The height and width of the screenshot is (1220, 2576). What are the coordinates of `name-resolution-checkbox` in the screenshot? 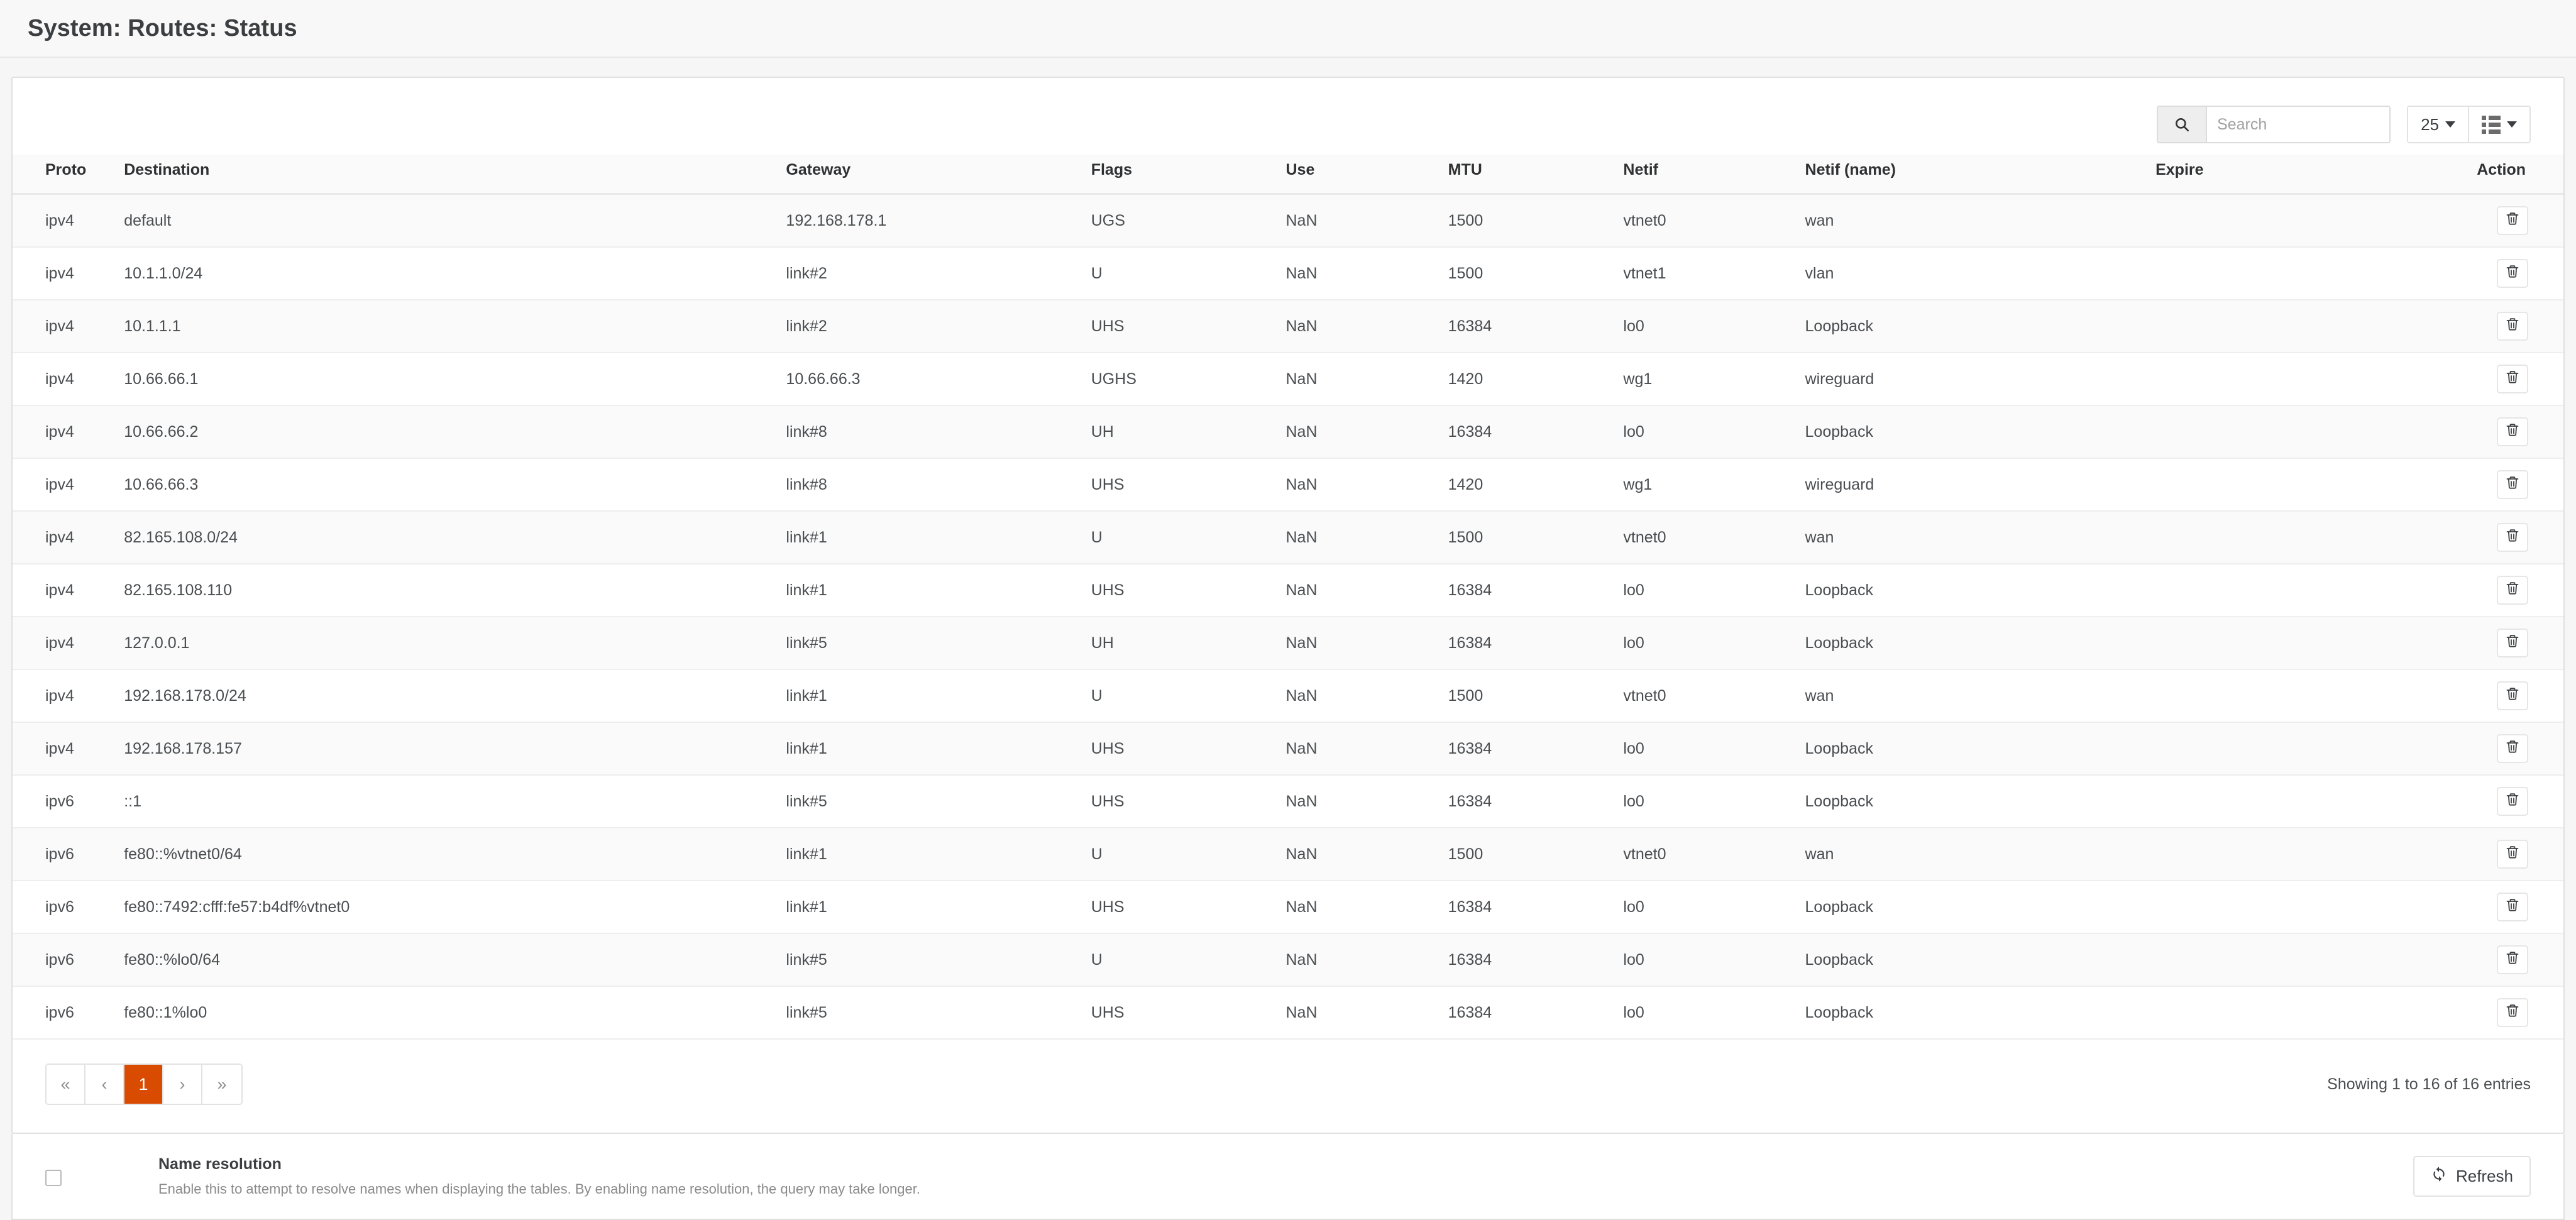 It's located at (53, 1177).